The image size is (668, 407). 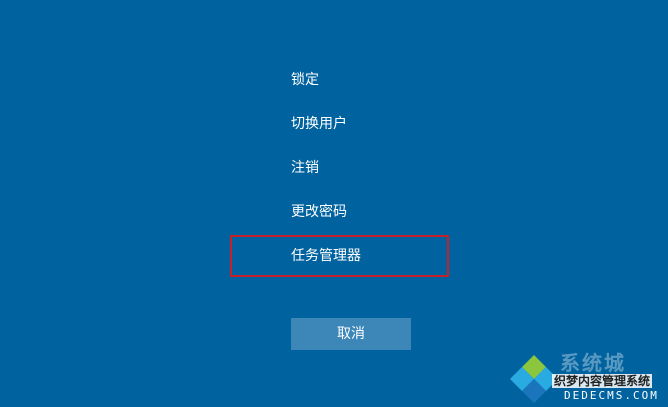 What do you see at coordinates (339, 256) in the screenshot?
I see `highlight-annotation-box` at bounding box center [339, 256].